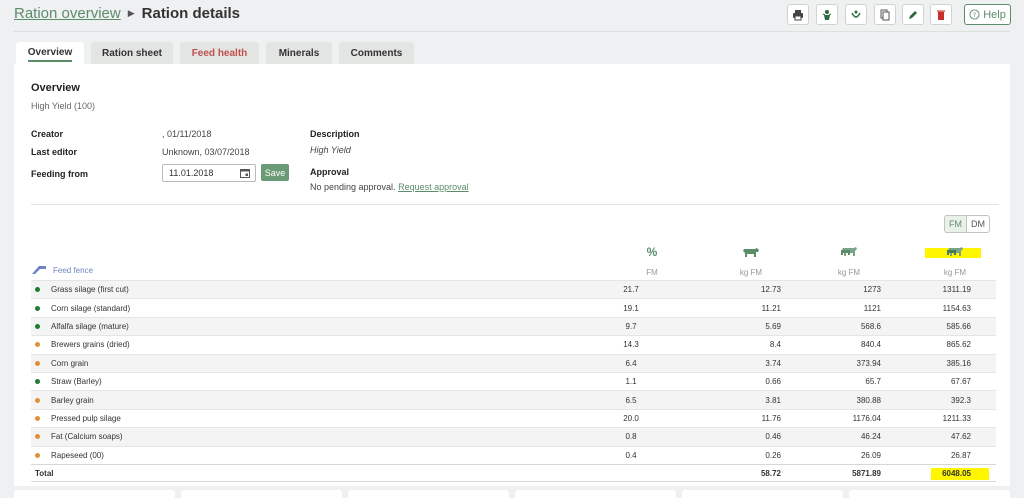  I want to click on approval-status: No pending approval. Request approval, so click(389, 187).